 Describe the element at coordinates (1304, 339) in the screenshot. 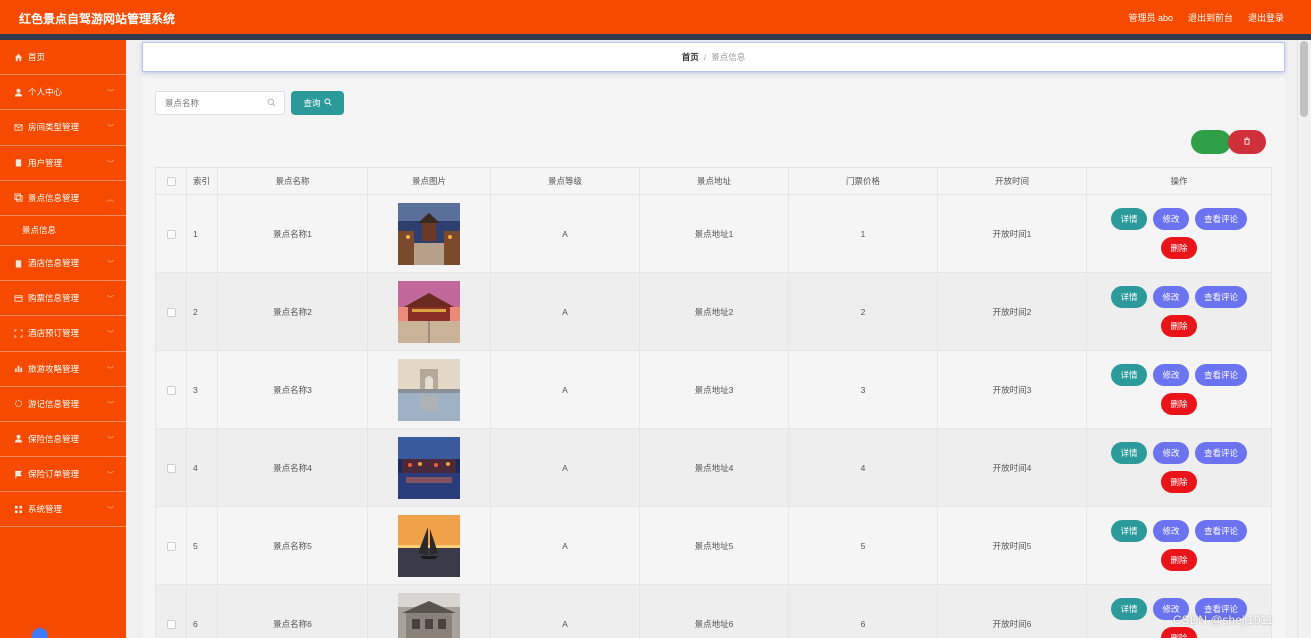

I see `vertical-scrollbar` at that location.